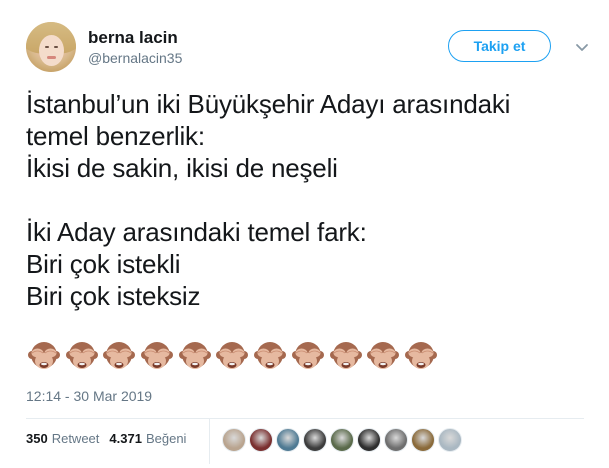 This screenshot has width=609, height=468. Describe the element at coordinates (311, 47) in the screenshot. I see `tweet-header: berna lacin @bernalacin35 Takip et` at that location.